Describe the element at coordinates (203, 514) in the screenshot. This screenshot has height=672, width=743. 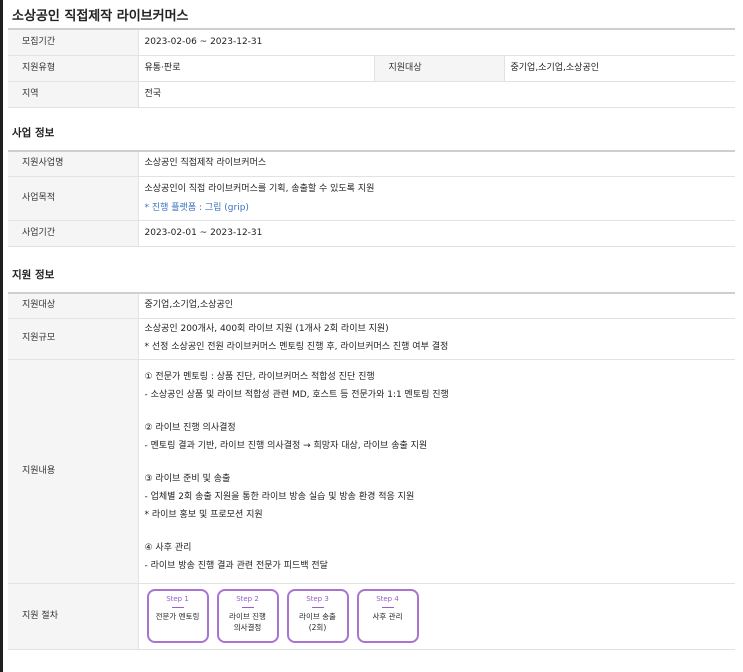
I see `content-step3-note: * 라이브 홍보 및 프로모션 지원` at that location.